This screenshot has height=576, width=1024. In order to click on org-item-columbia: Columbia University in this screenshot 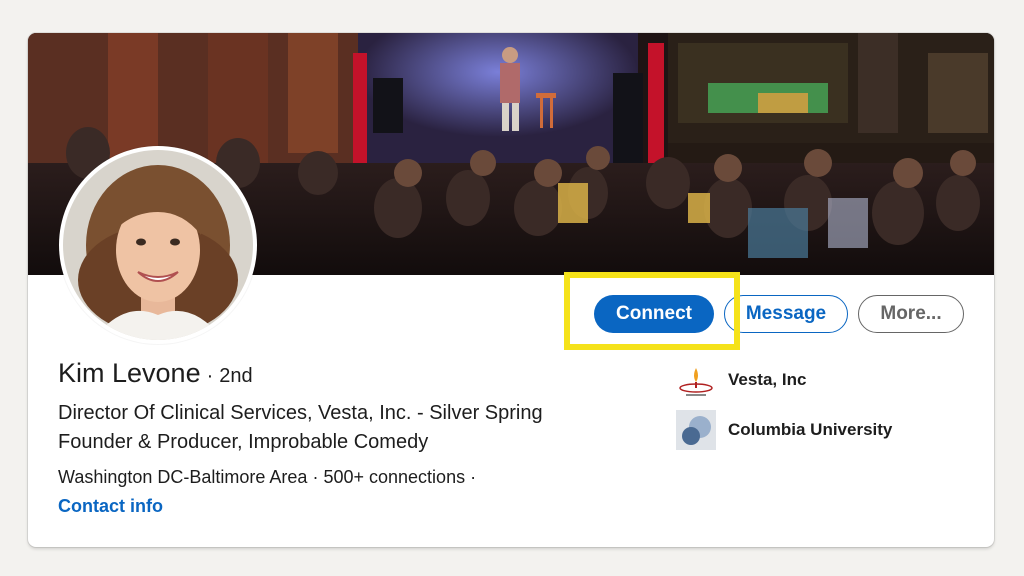, I will do `click(784, 430)`.